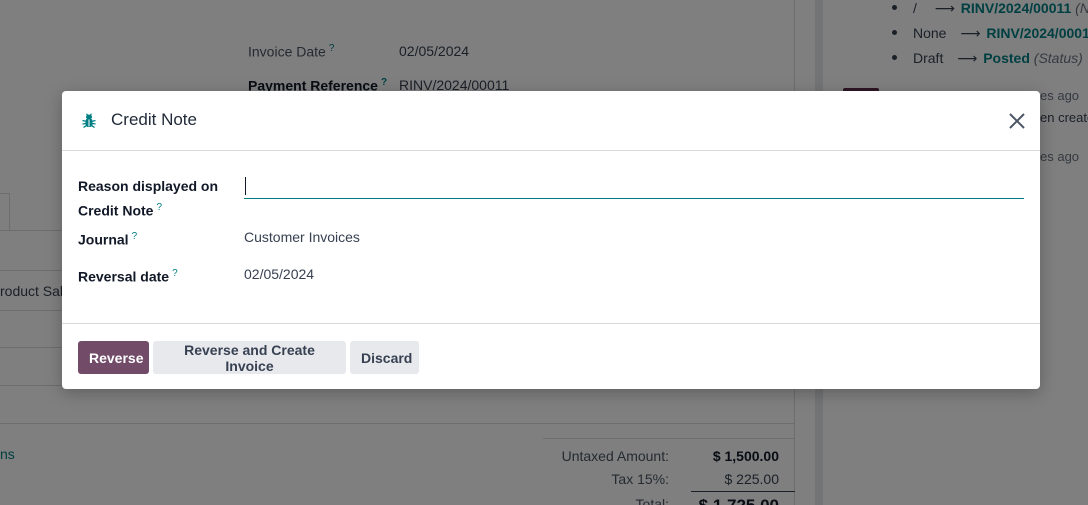  Describe the element at coordinates (634, 186) in the screenshot. I see `reason-input` at that location.